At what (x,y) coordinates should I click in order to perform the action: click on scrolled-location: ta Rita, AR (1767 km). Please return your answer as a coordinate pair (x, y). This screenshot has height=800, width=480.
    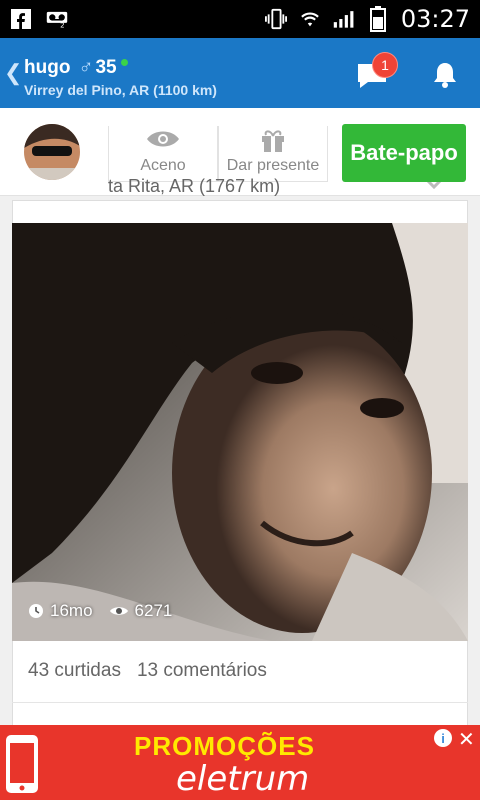
    Looking at the image, I should click on (194, 186).